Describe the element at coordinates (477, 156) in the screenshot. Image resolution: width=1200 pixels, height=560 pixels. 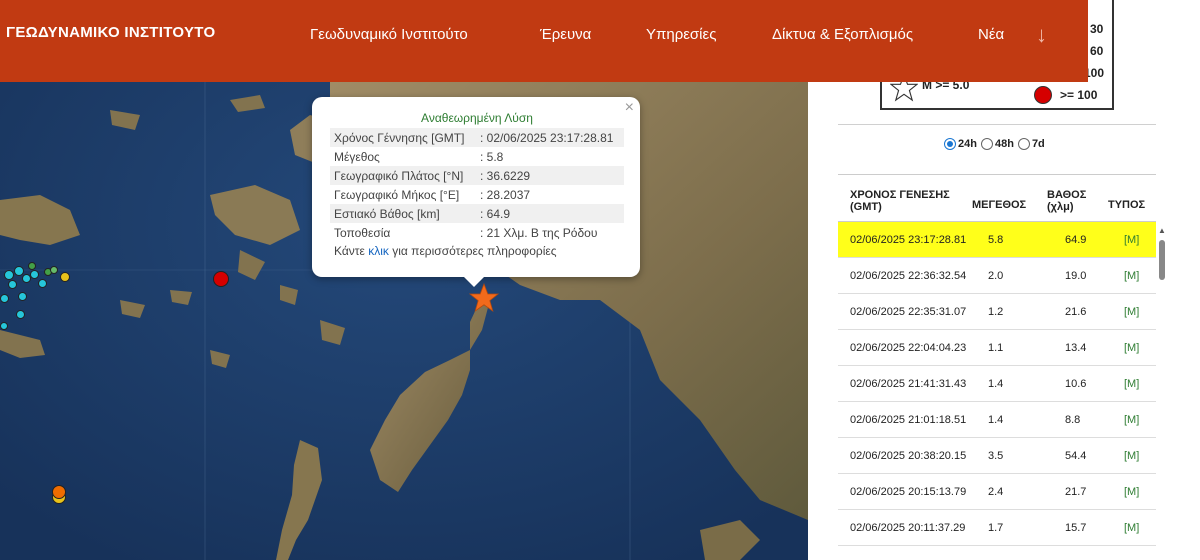
I see `popup-row: Μέγεθος: 5.8` at that location.